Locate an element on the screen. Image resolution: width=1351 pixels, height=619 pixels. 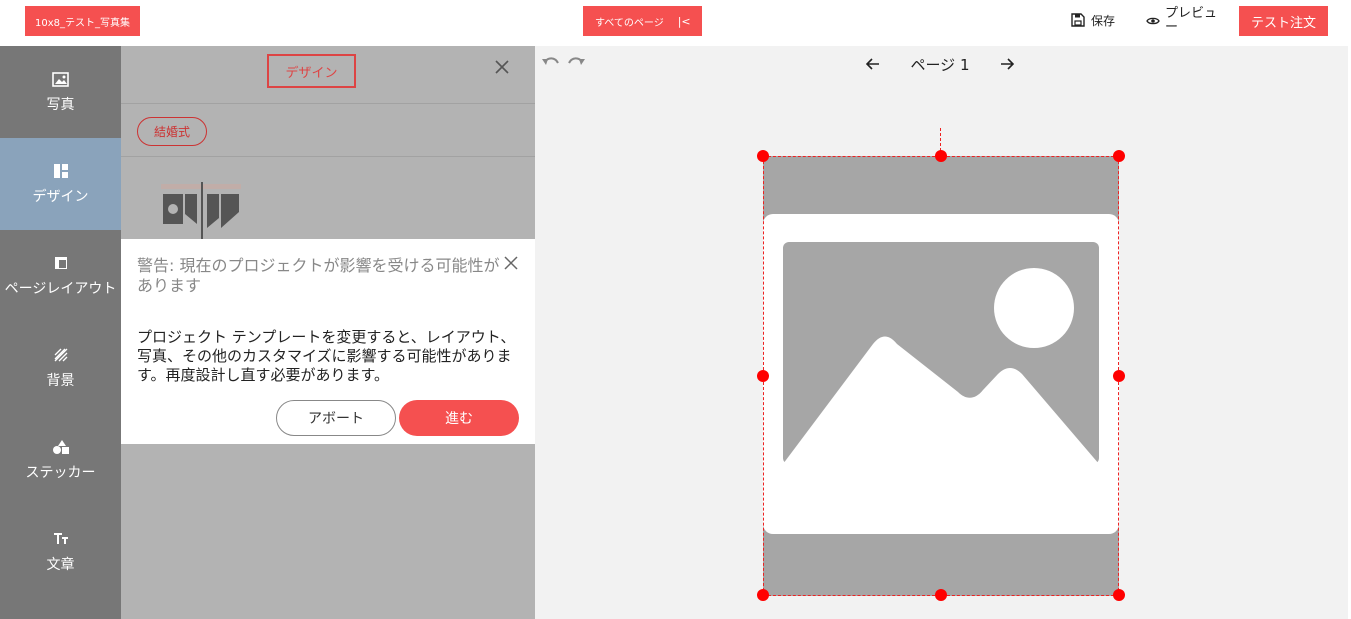
proceed-button: 進む is located at coordinates (459, 418).